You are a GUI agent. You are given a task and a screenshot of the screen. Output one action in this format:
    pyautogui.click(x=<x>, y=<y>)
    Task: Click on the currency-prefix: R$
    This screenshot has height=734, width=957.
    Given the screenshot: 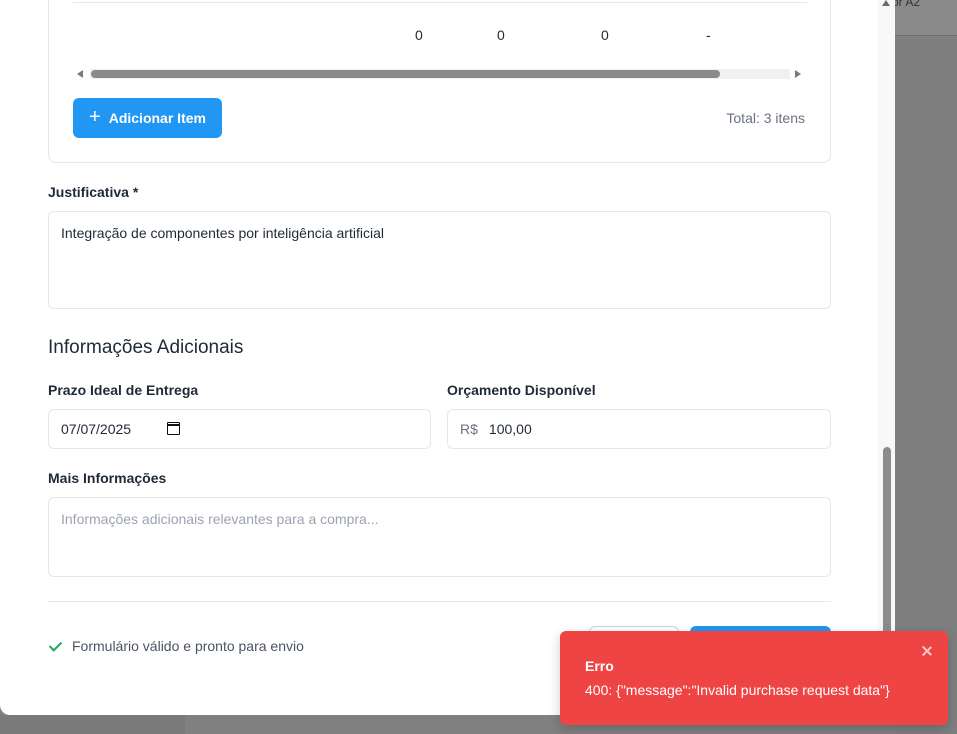 What is the action you would take?
    pyautogui.click(x=469, y=429)
    